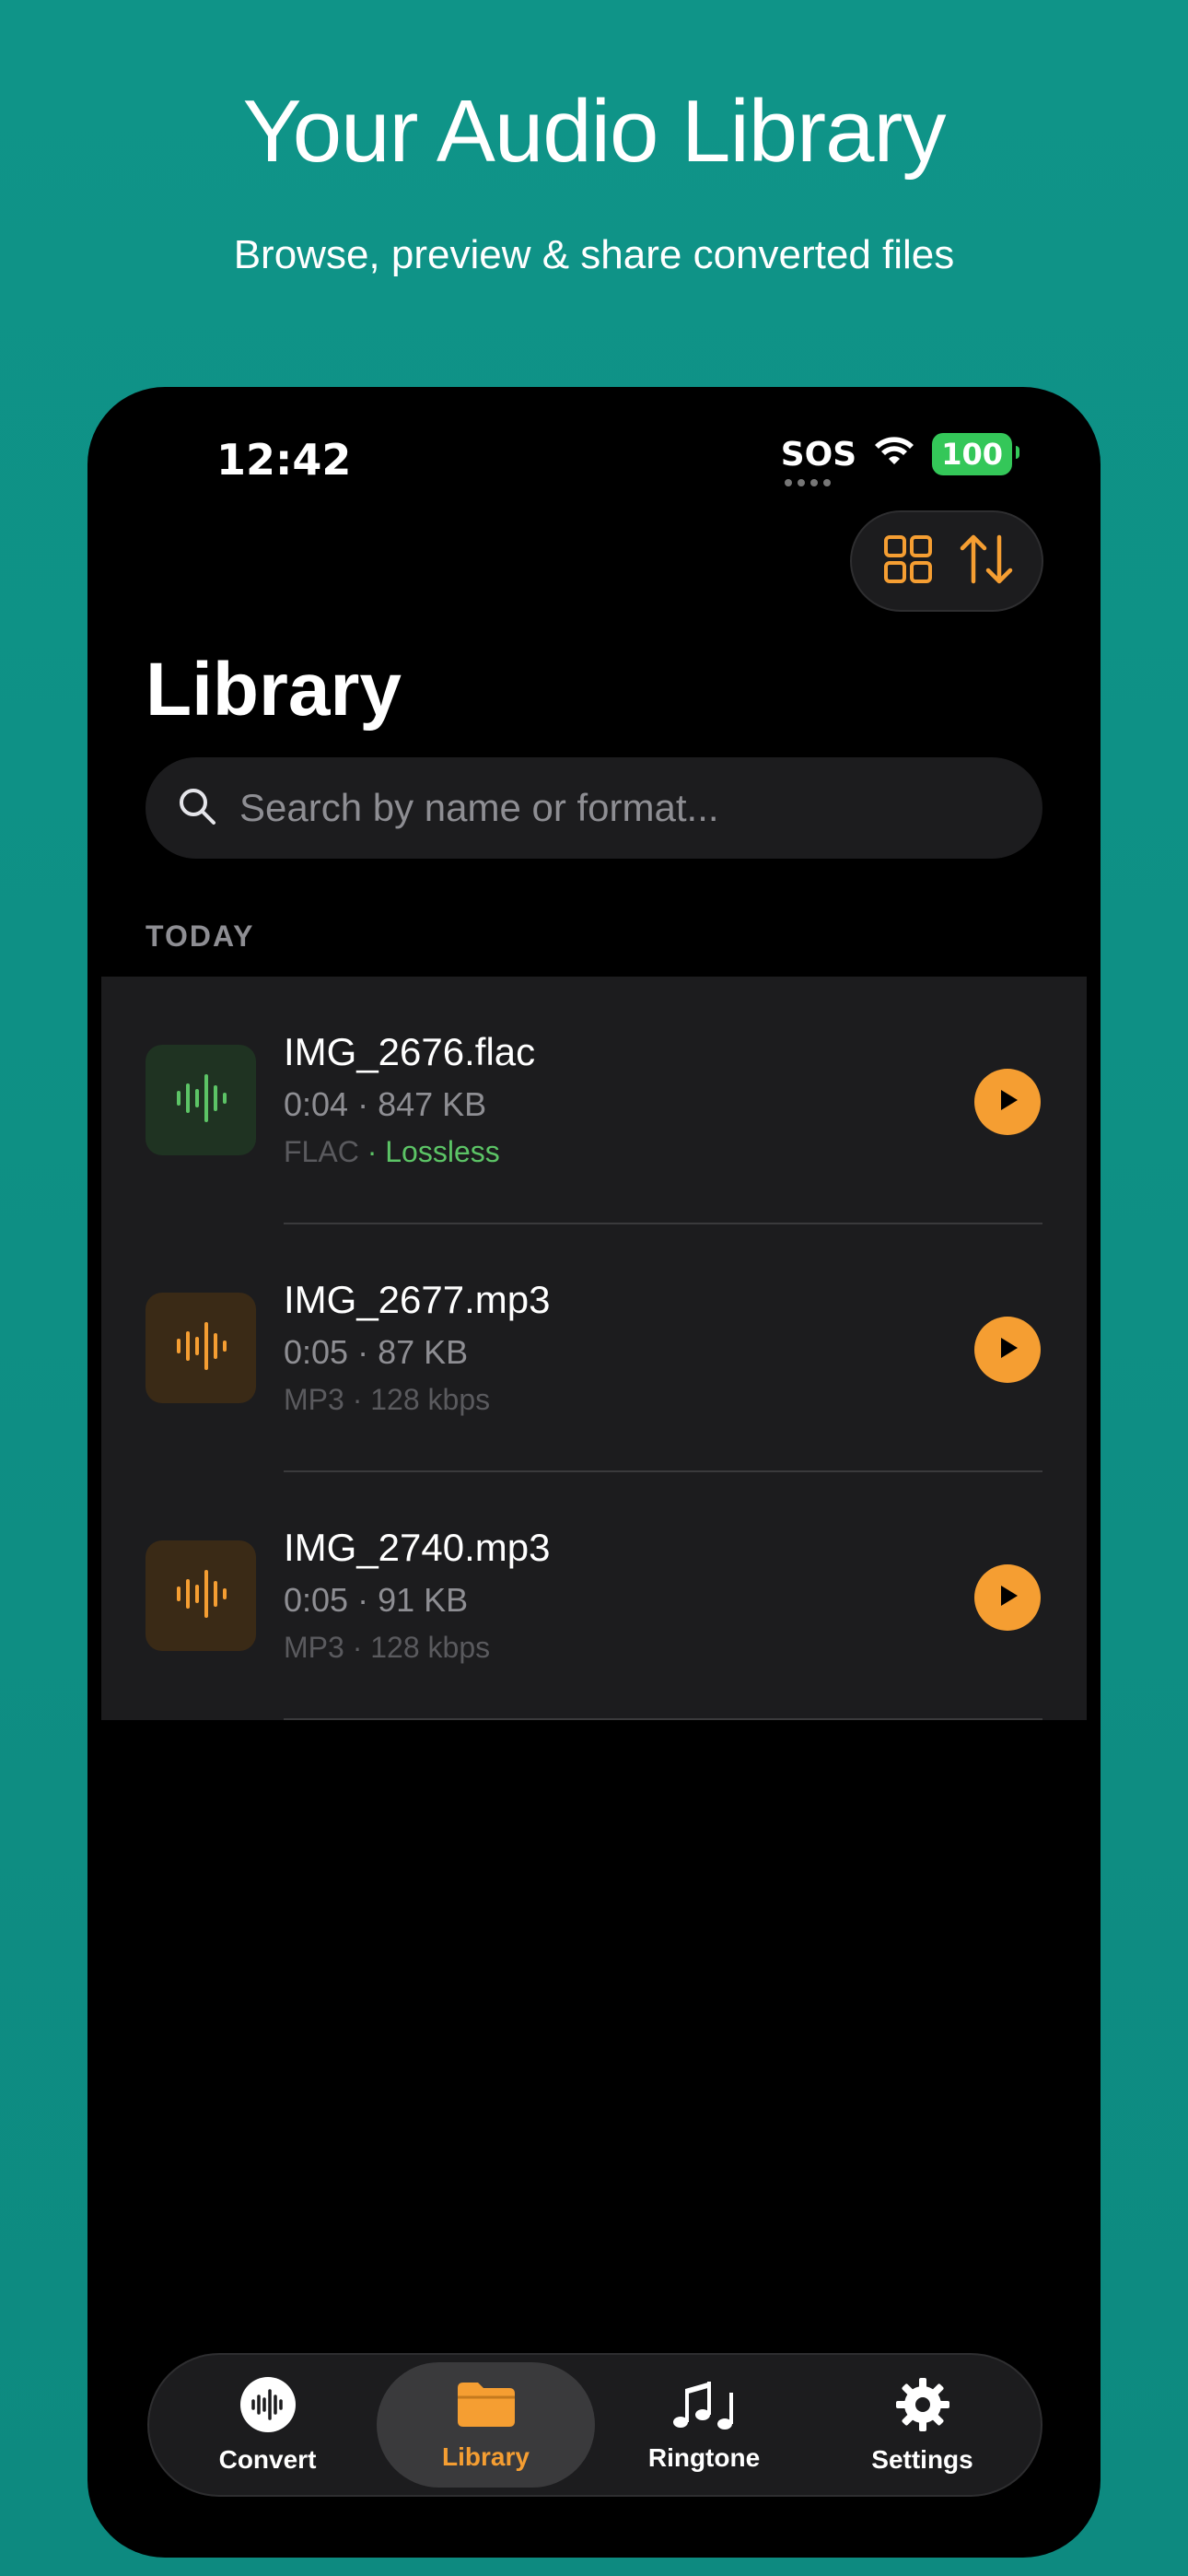 This screenshot has height=2576, width=1188. I want to click on section-header-today: TODAY, so click(201, 936).